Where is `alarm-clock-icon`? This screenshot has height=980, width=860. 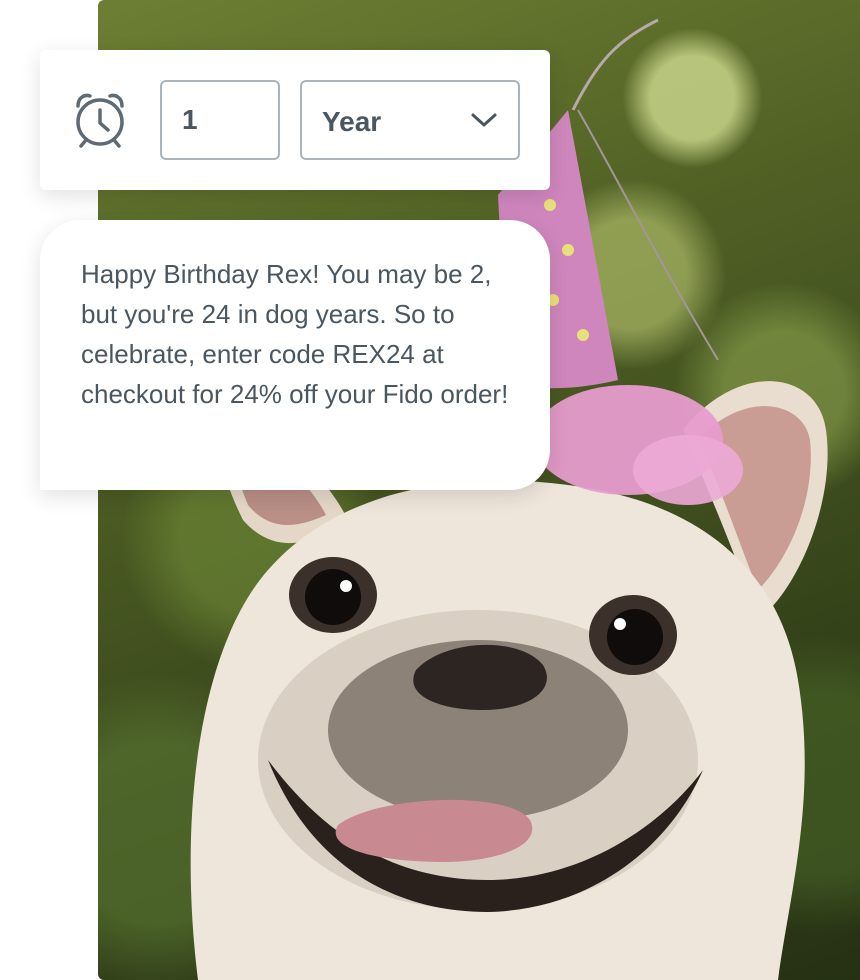 alarm-clock-icon is located at coordinates (100, 120).